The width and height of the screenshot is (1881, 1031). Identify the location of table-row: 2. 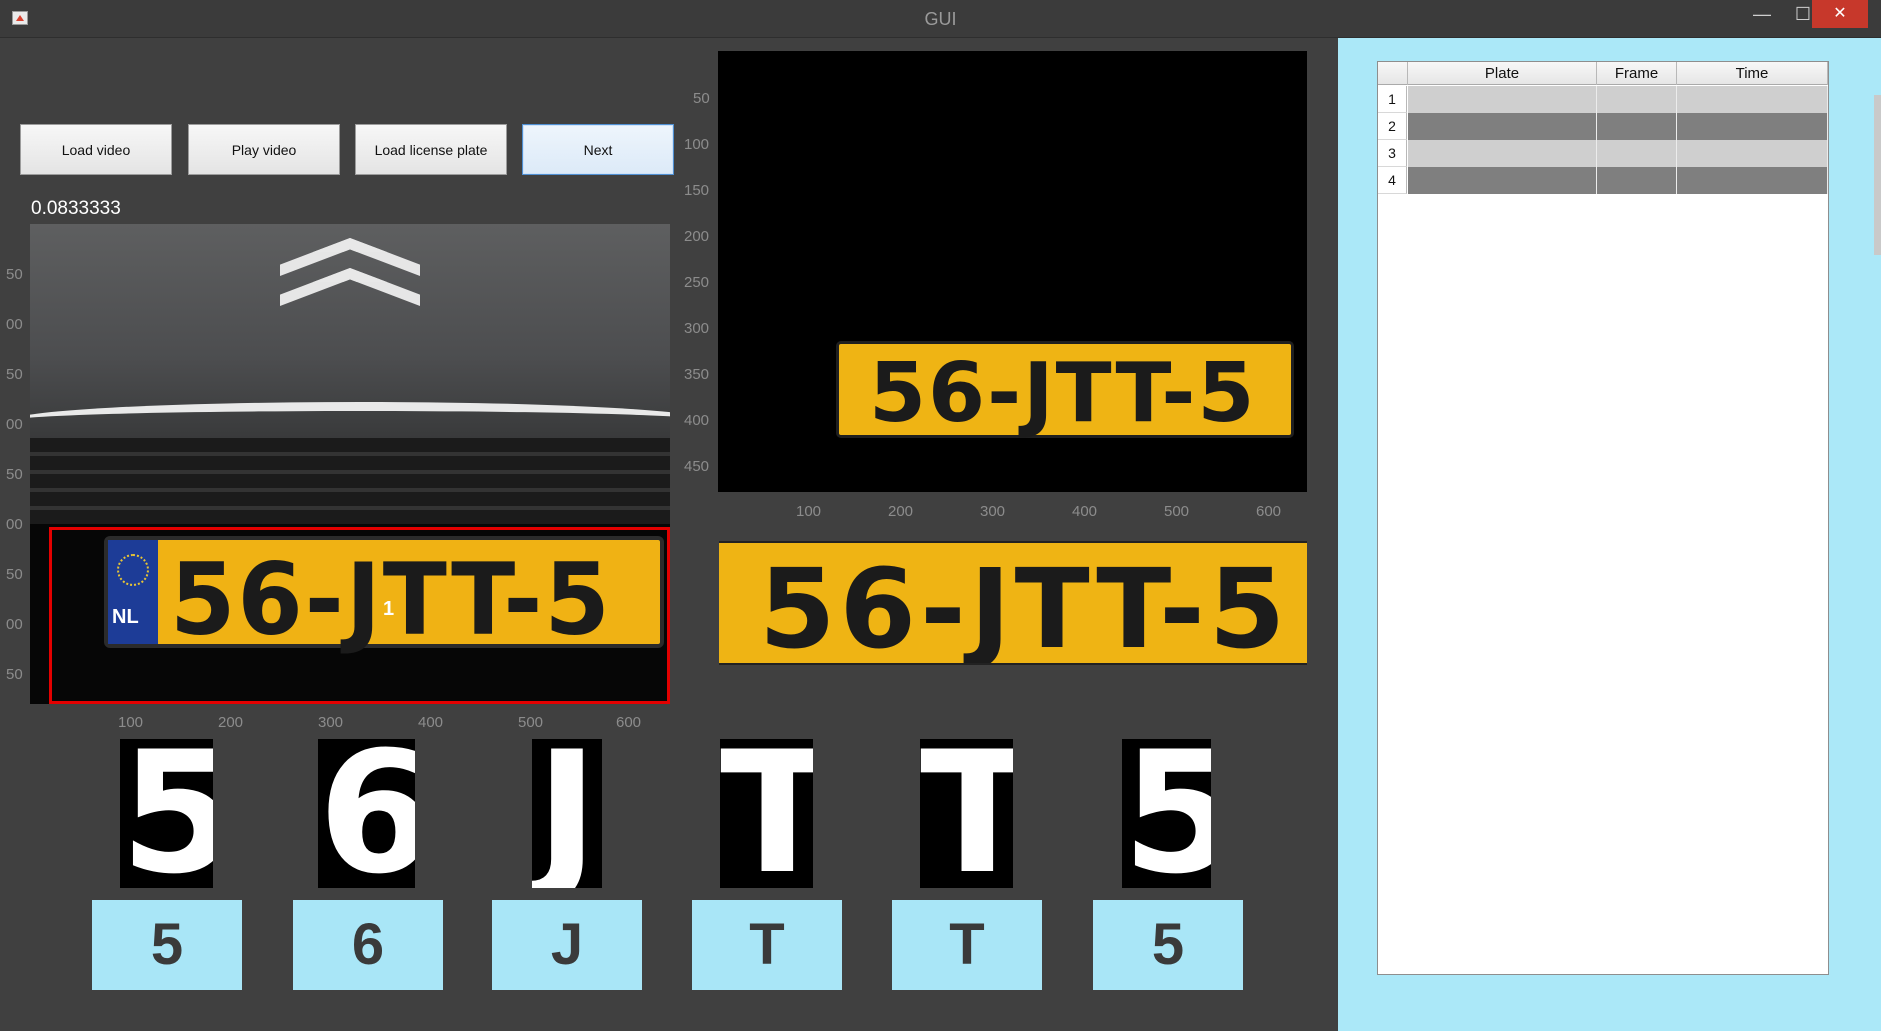
(1603, 126).